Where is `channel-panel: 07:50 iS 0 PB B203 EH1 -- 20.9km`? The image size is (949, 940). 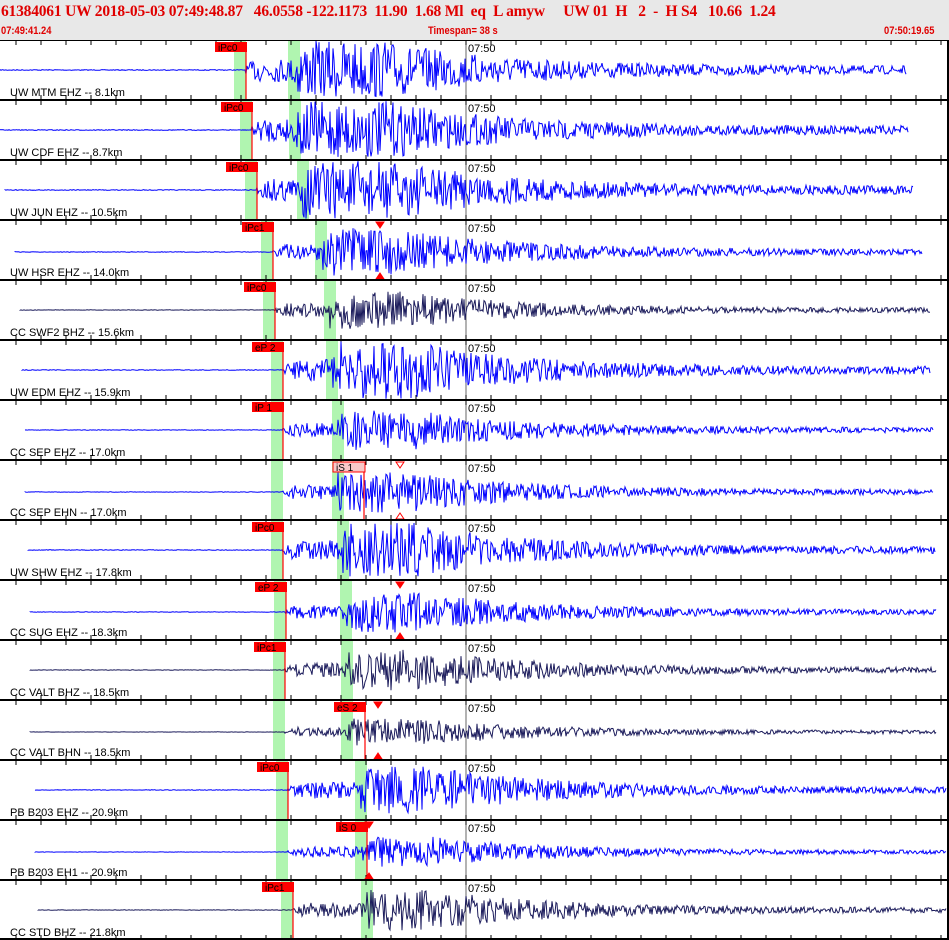
channel-panel: 07:50 iS 0 PB B203 EH1 -- 20.9km is located at coordinates (474, 849).